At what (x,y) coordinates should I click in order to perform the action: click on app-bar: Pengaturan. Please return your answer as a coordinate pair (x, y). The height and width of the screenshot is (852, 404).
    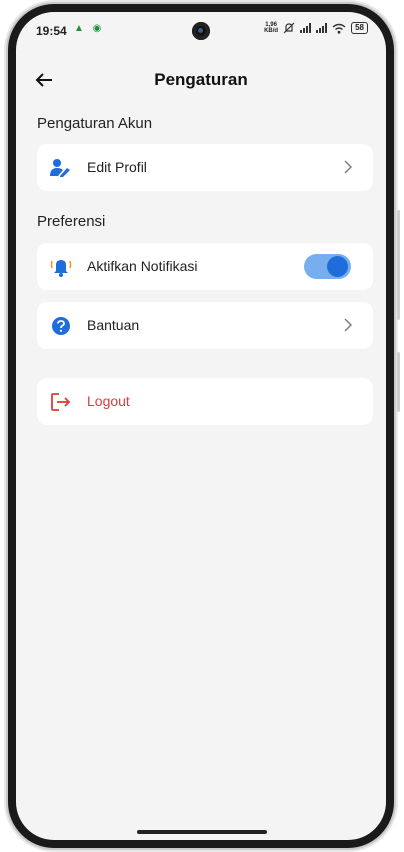
    Looking at the image, I should click on (201, 80).